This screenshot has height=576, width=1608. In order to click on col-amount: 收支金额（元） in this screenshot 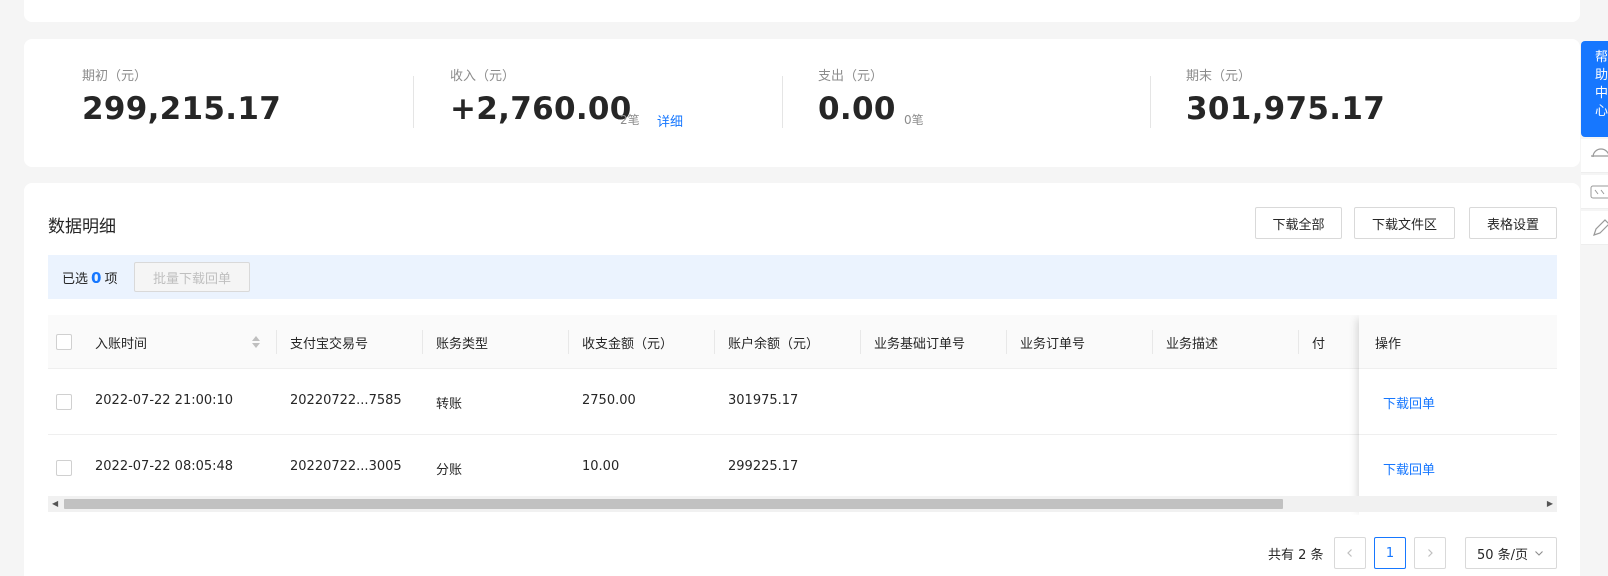, I will do `click(628, 344)`.